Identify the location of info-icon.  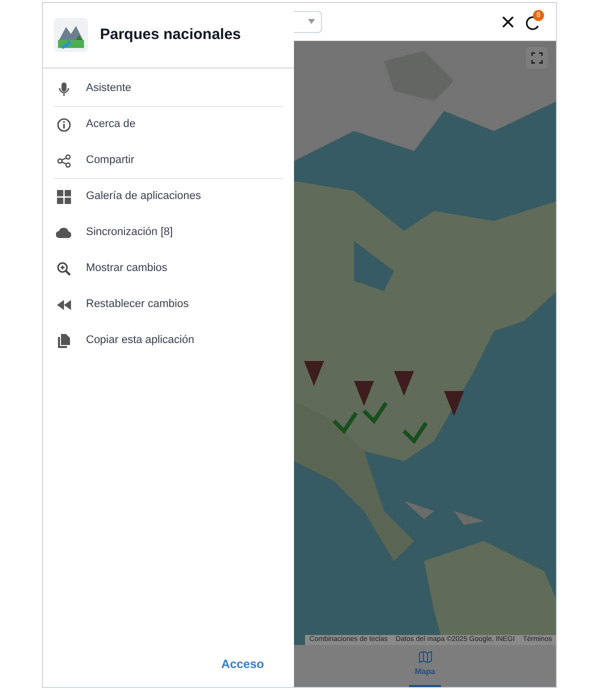
(64, 125).